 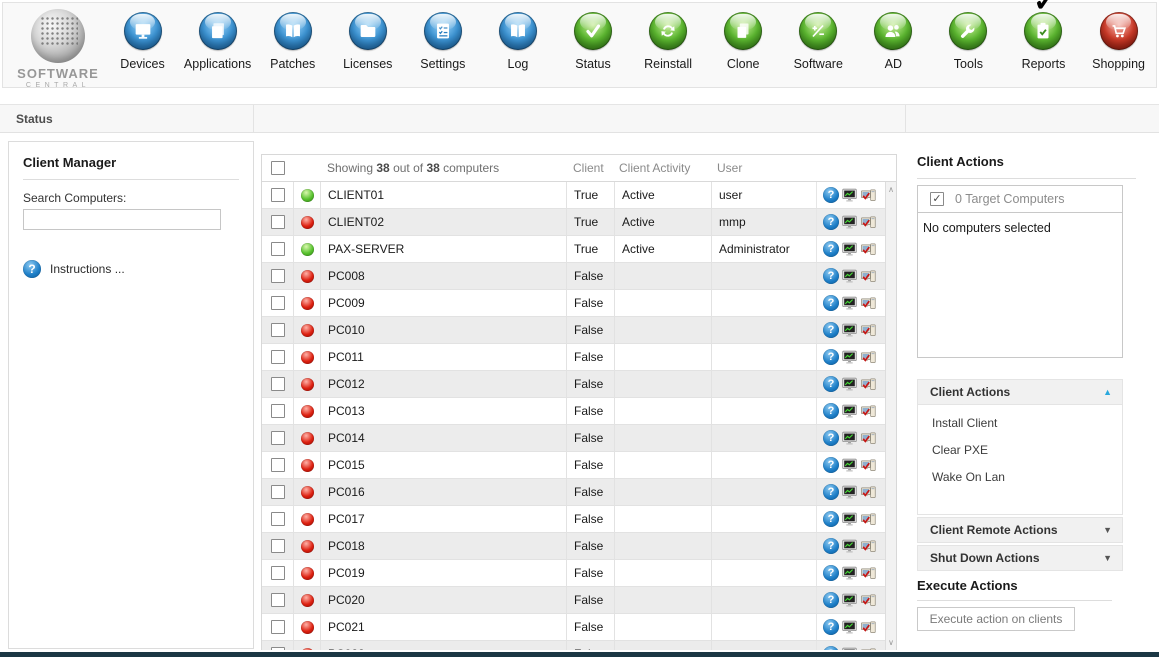 What do you see at coordinates (367, 47) in the screenshot?
I see `toolbar-item-licenses: Licenses` at bounding box center [367, 47].